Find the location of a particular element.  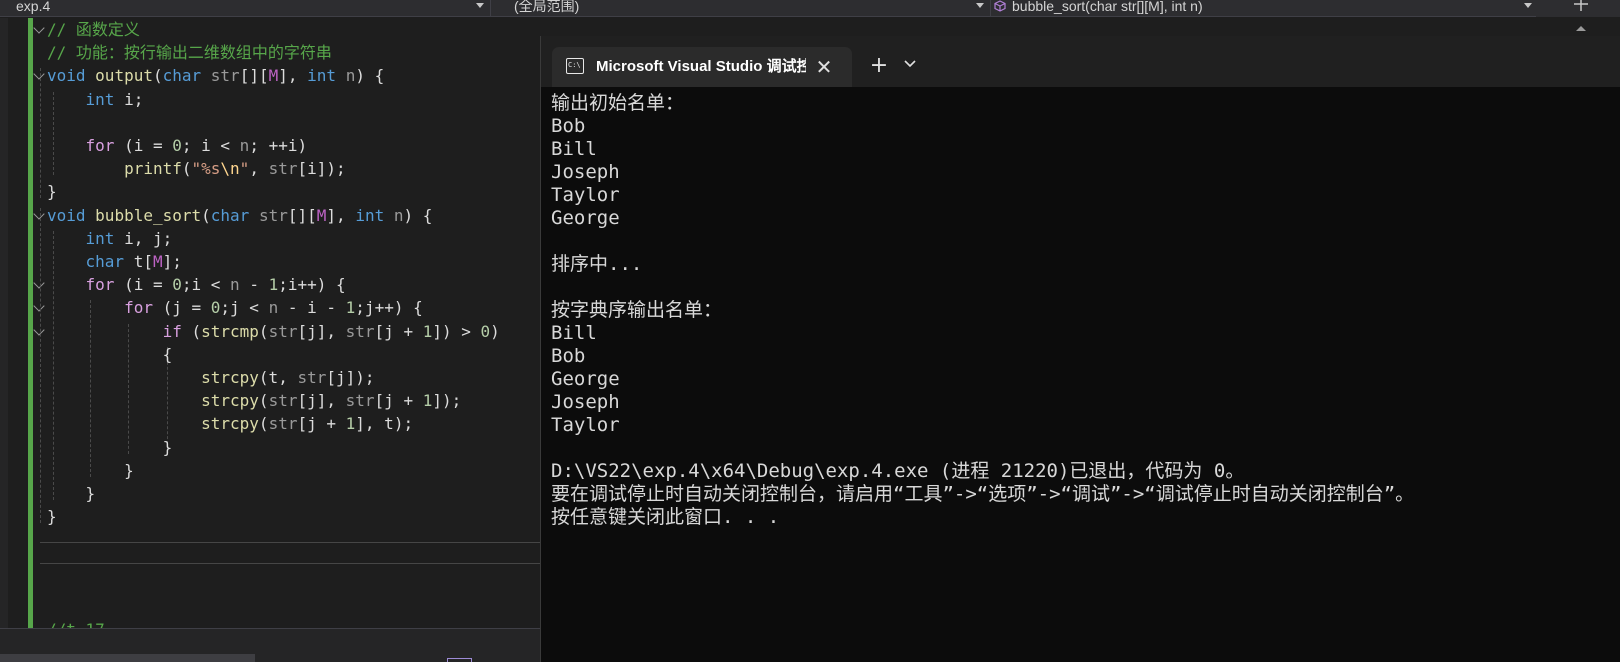

code-token: ]) > is located at coordinates (456, 331).